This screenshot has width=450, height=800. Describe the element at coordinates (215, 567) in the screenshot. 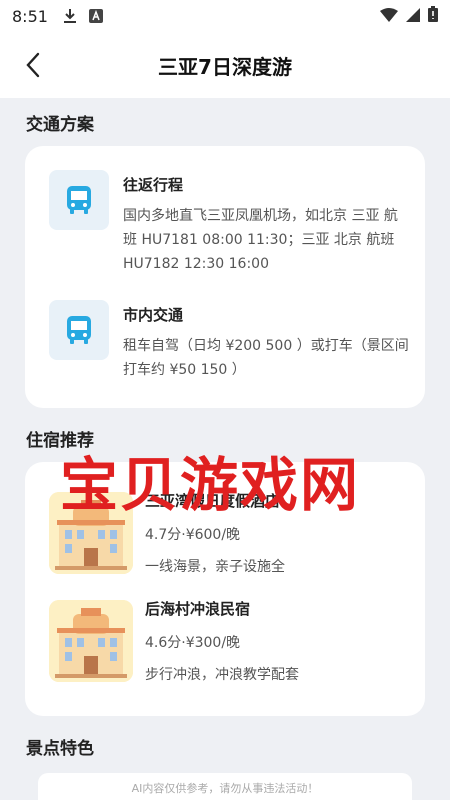

I see `hotel-desc: 一线海景，亲子设施全` at that location.